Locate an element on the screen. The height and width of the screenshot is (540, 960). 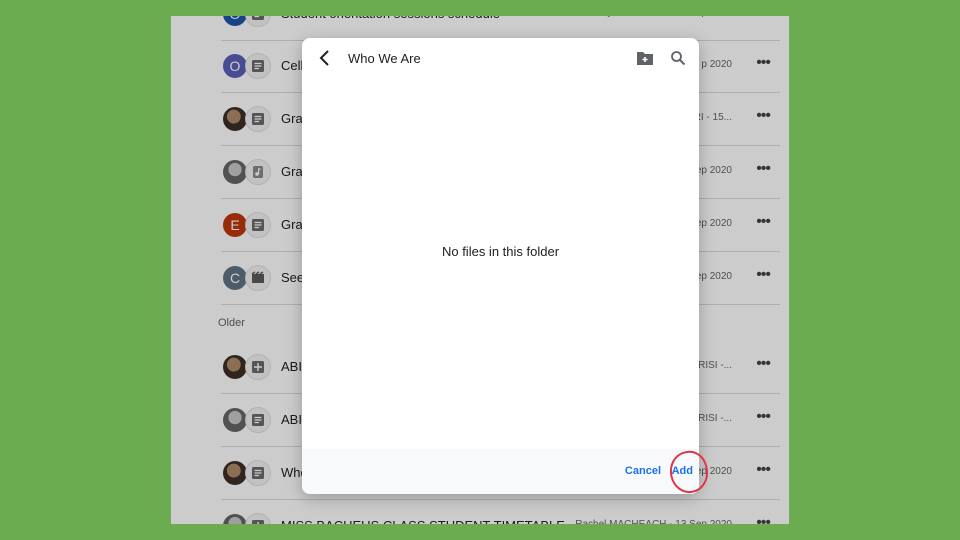
new-folder-icon is located at coordinates (645, 60).